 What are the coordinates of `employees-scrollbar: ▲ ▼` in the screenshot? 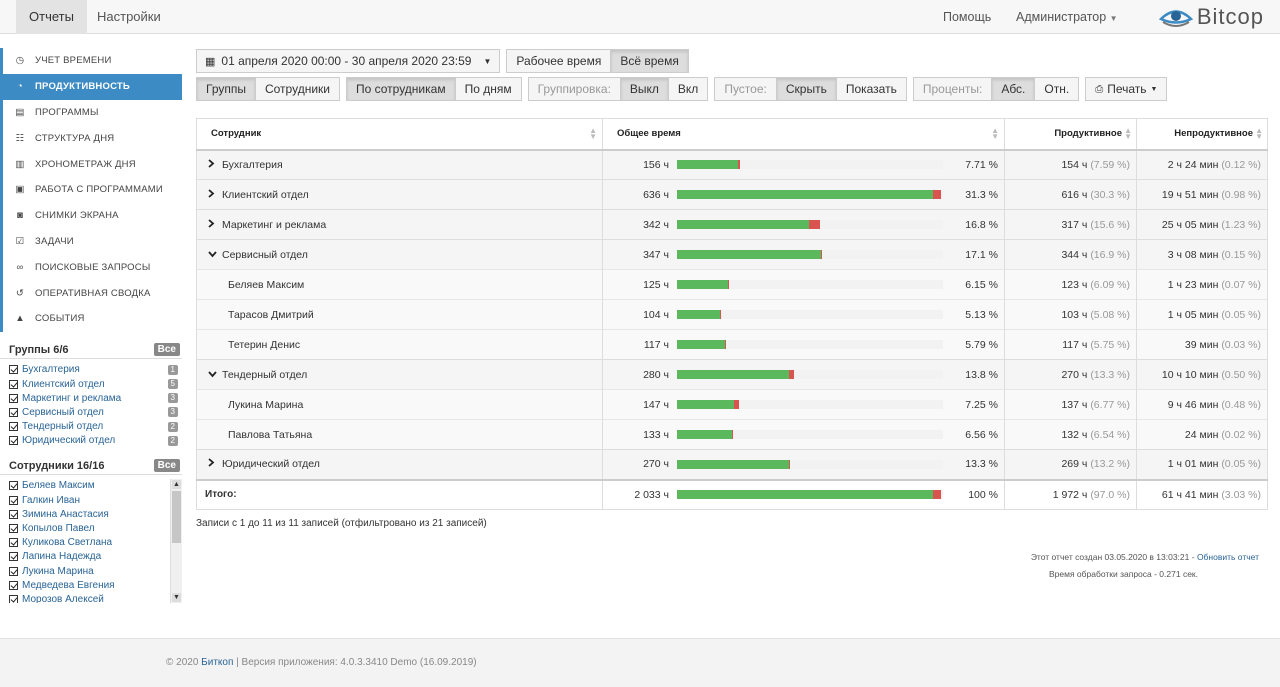 It's located at (176, 540).